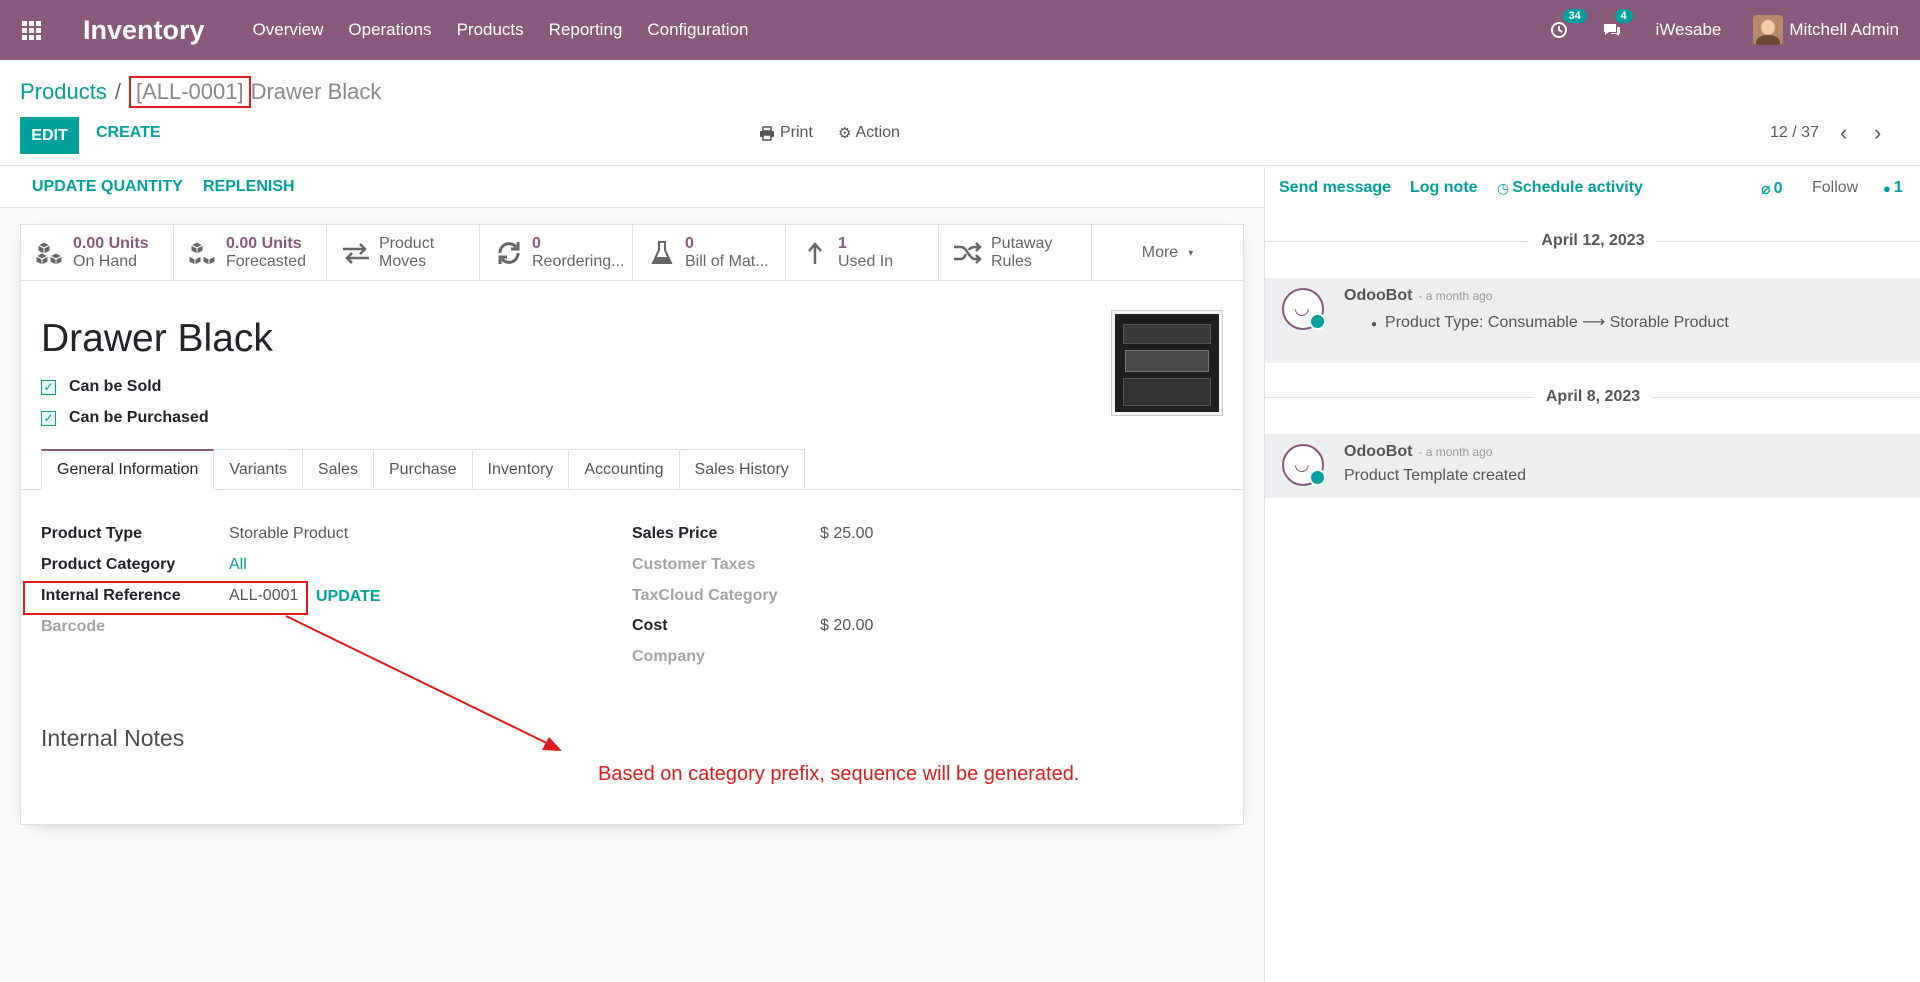  Describe the element at coordinates (31, 30) in the screenshot. I see `apps-menu-icon` at that location.